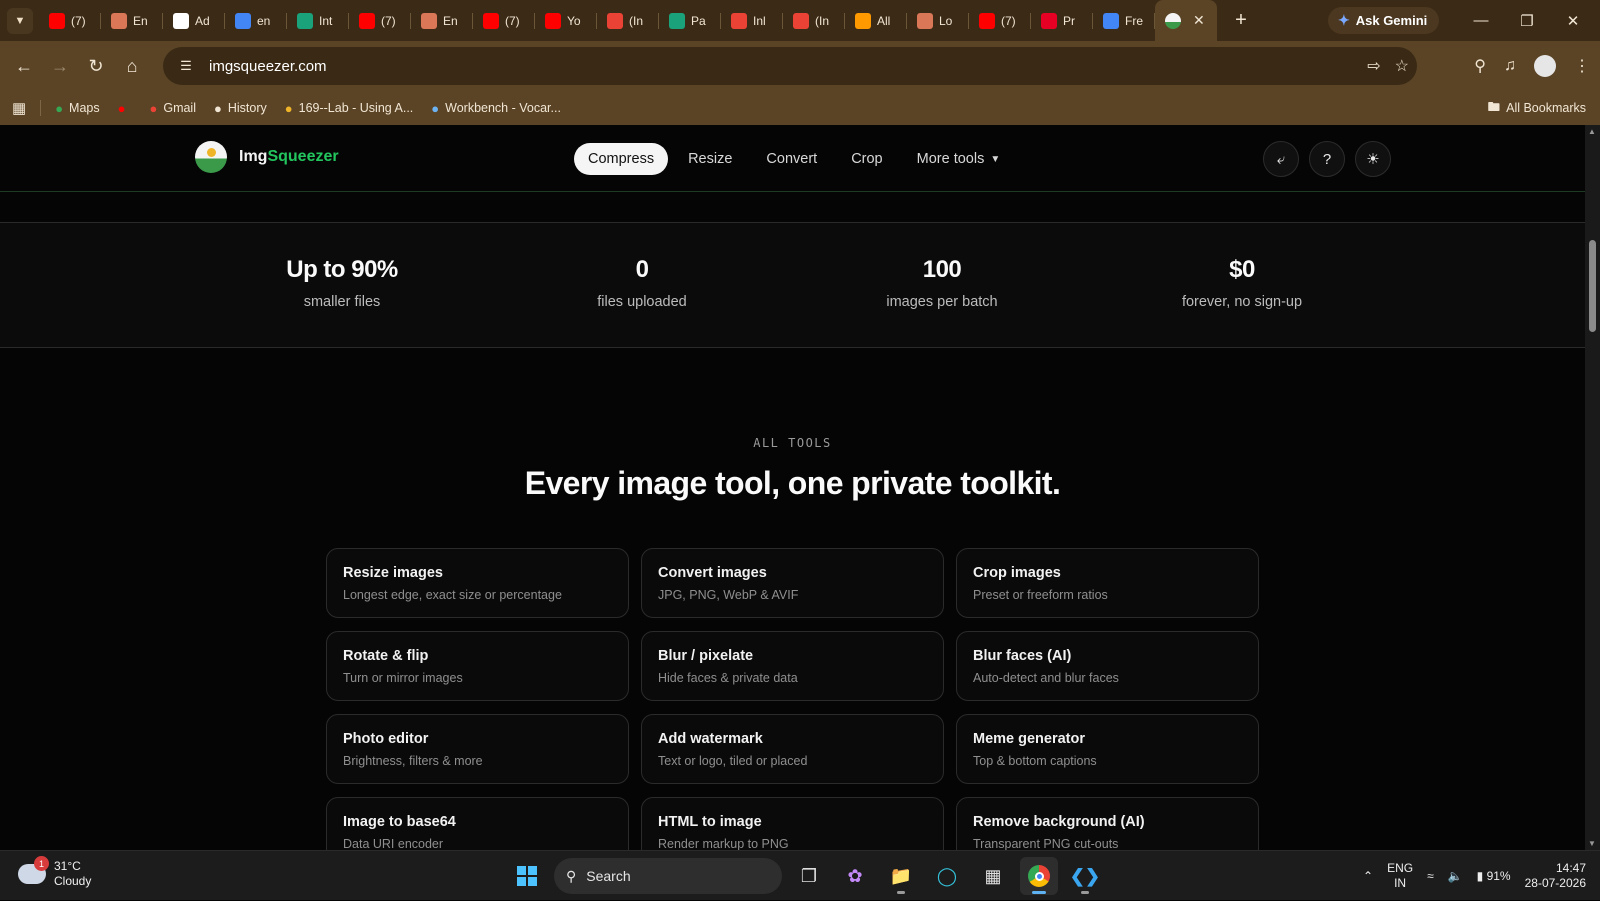  What do you see at coordinates (1480, 66) in the screenshot?
I see `extensions-icon: ⚲` at bounding box center [1480, 66].